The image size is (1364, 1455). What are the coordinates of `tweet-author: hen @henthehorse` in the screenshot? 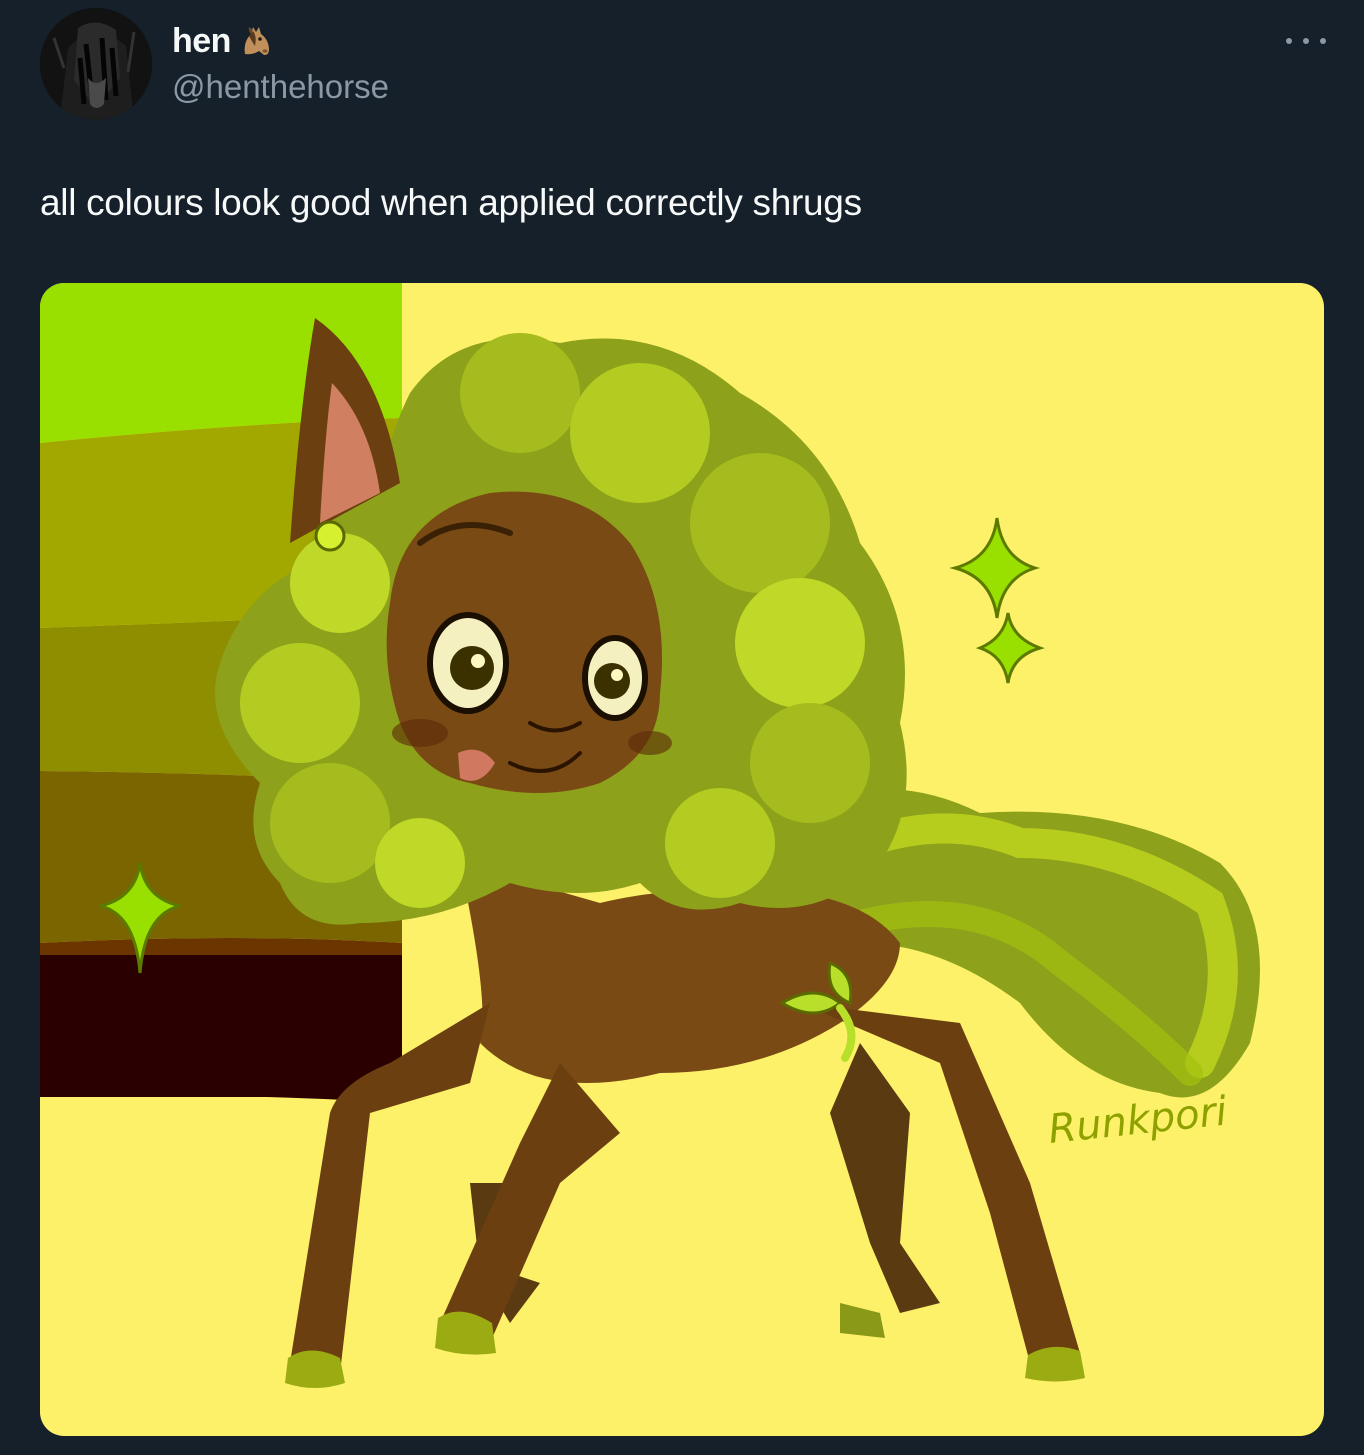 It's located at (280, 63).